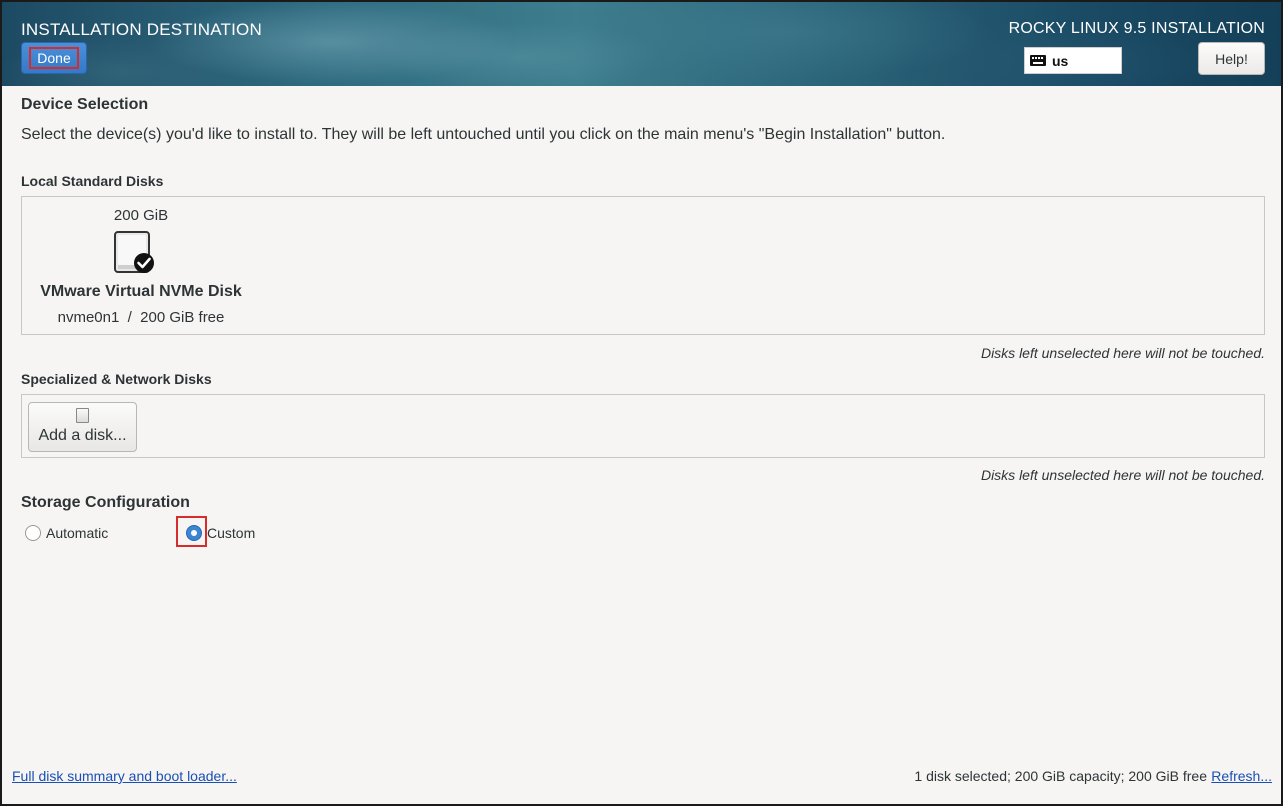  I want to click on hard-disk-selected-icon, so click(134, 252).